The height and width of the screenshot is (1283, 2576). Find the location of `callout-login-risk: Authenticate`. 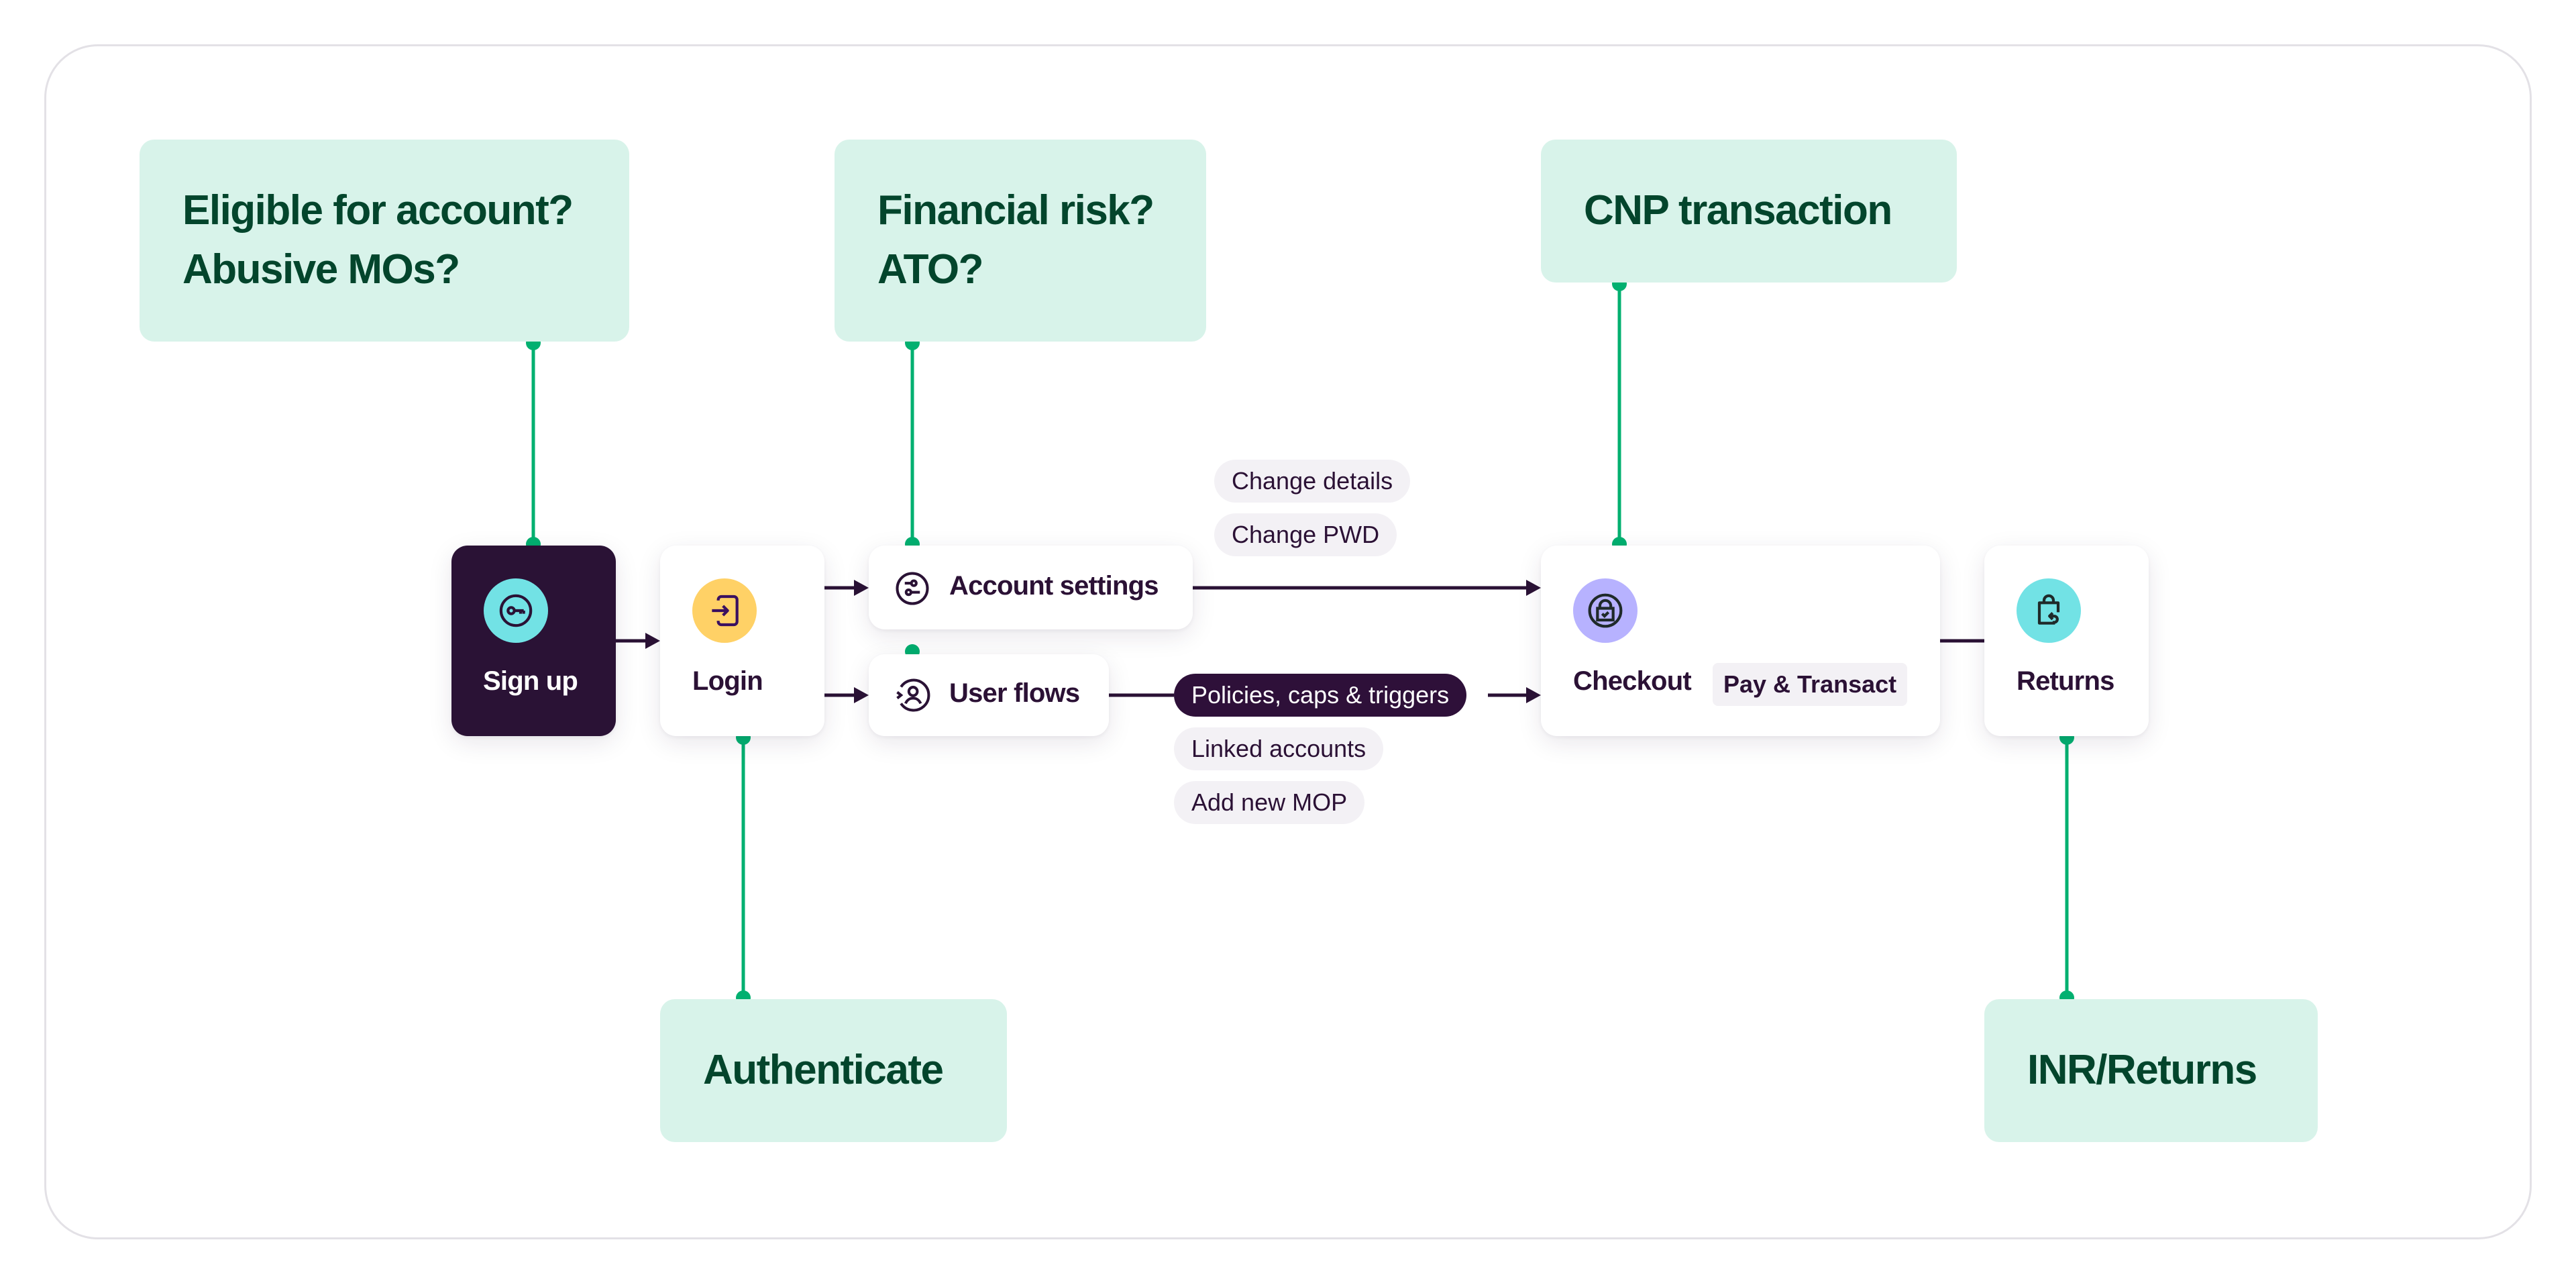

callout-login-risk: Authenticate is located at coordinates (833, 1070).